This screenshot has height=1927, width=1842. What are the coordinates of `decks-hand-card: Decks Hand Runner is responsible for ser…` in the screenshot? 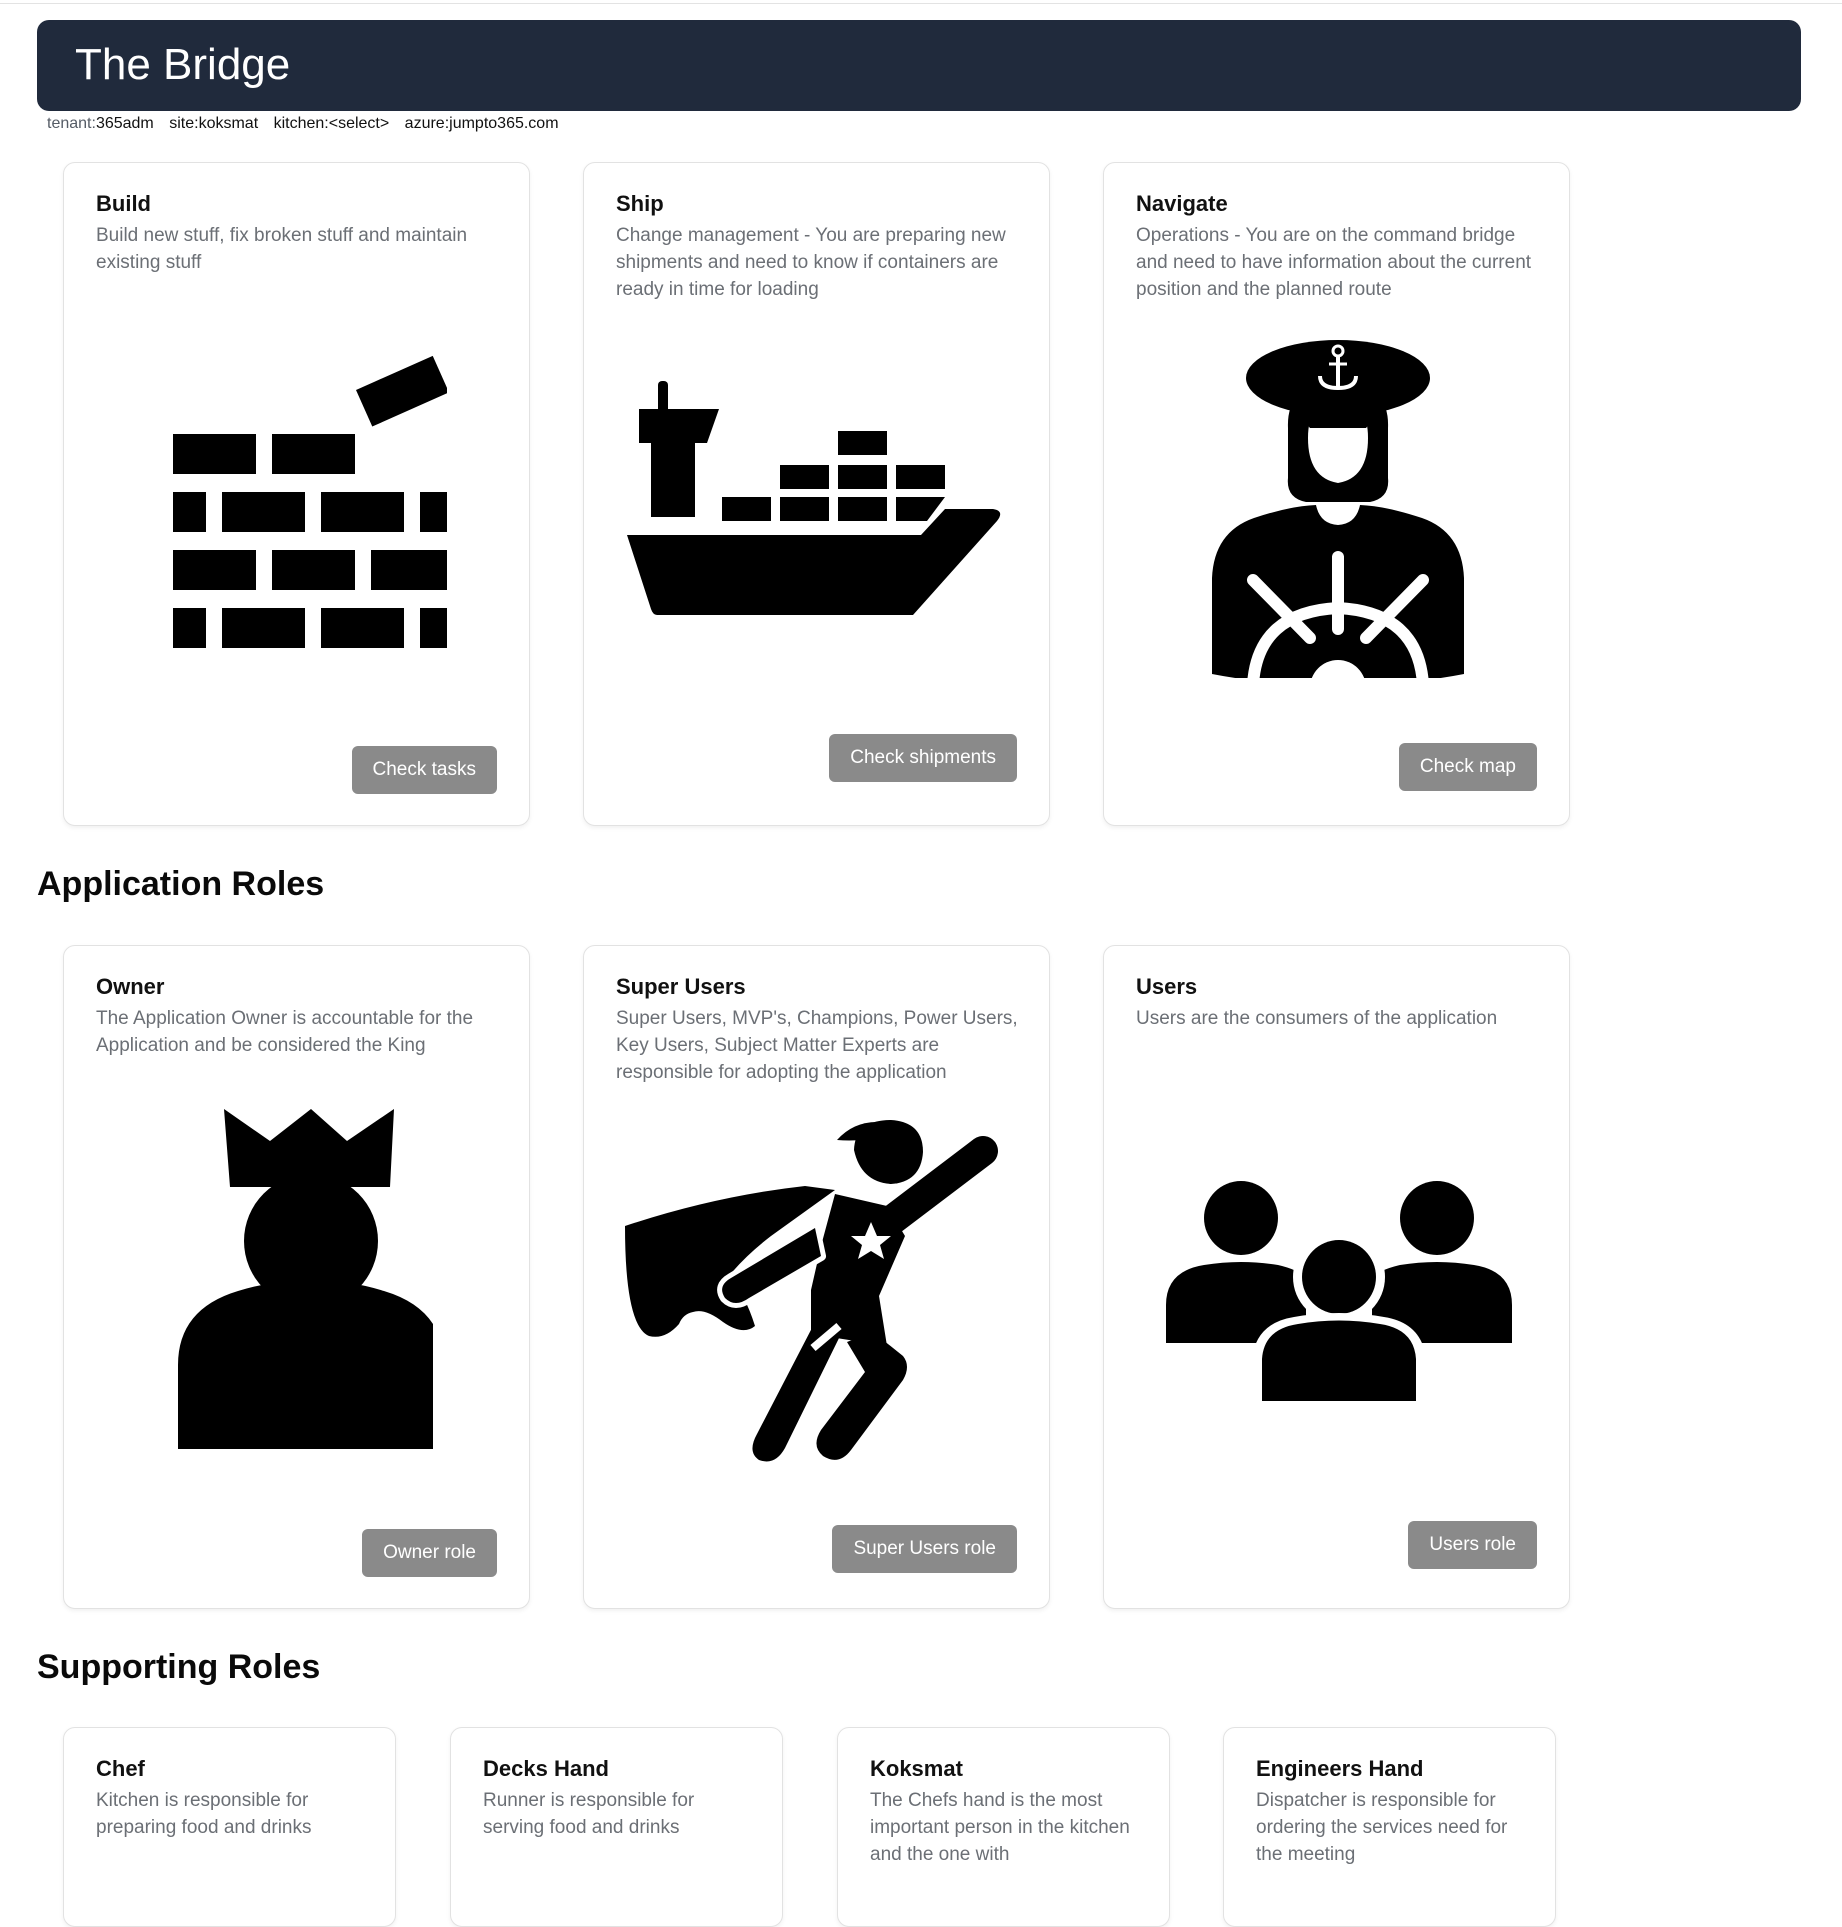 It's located at (616, 1827).